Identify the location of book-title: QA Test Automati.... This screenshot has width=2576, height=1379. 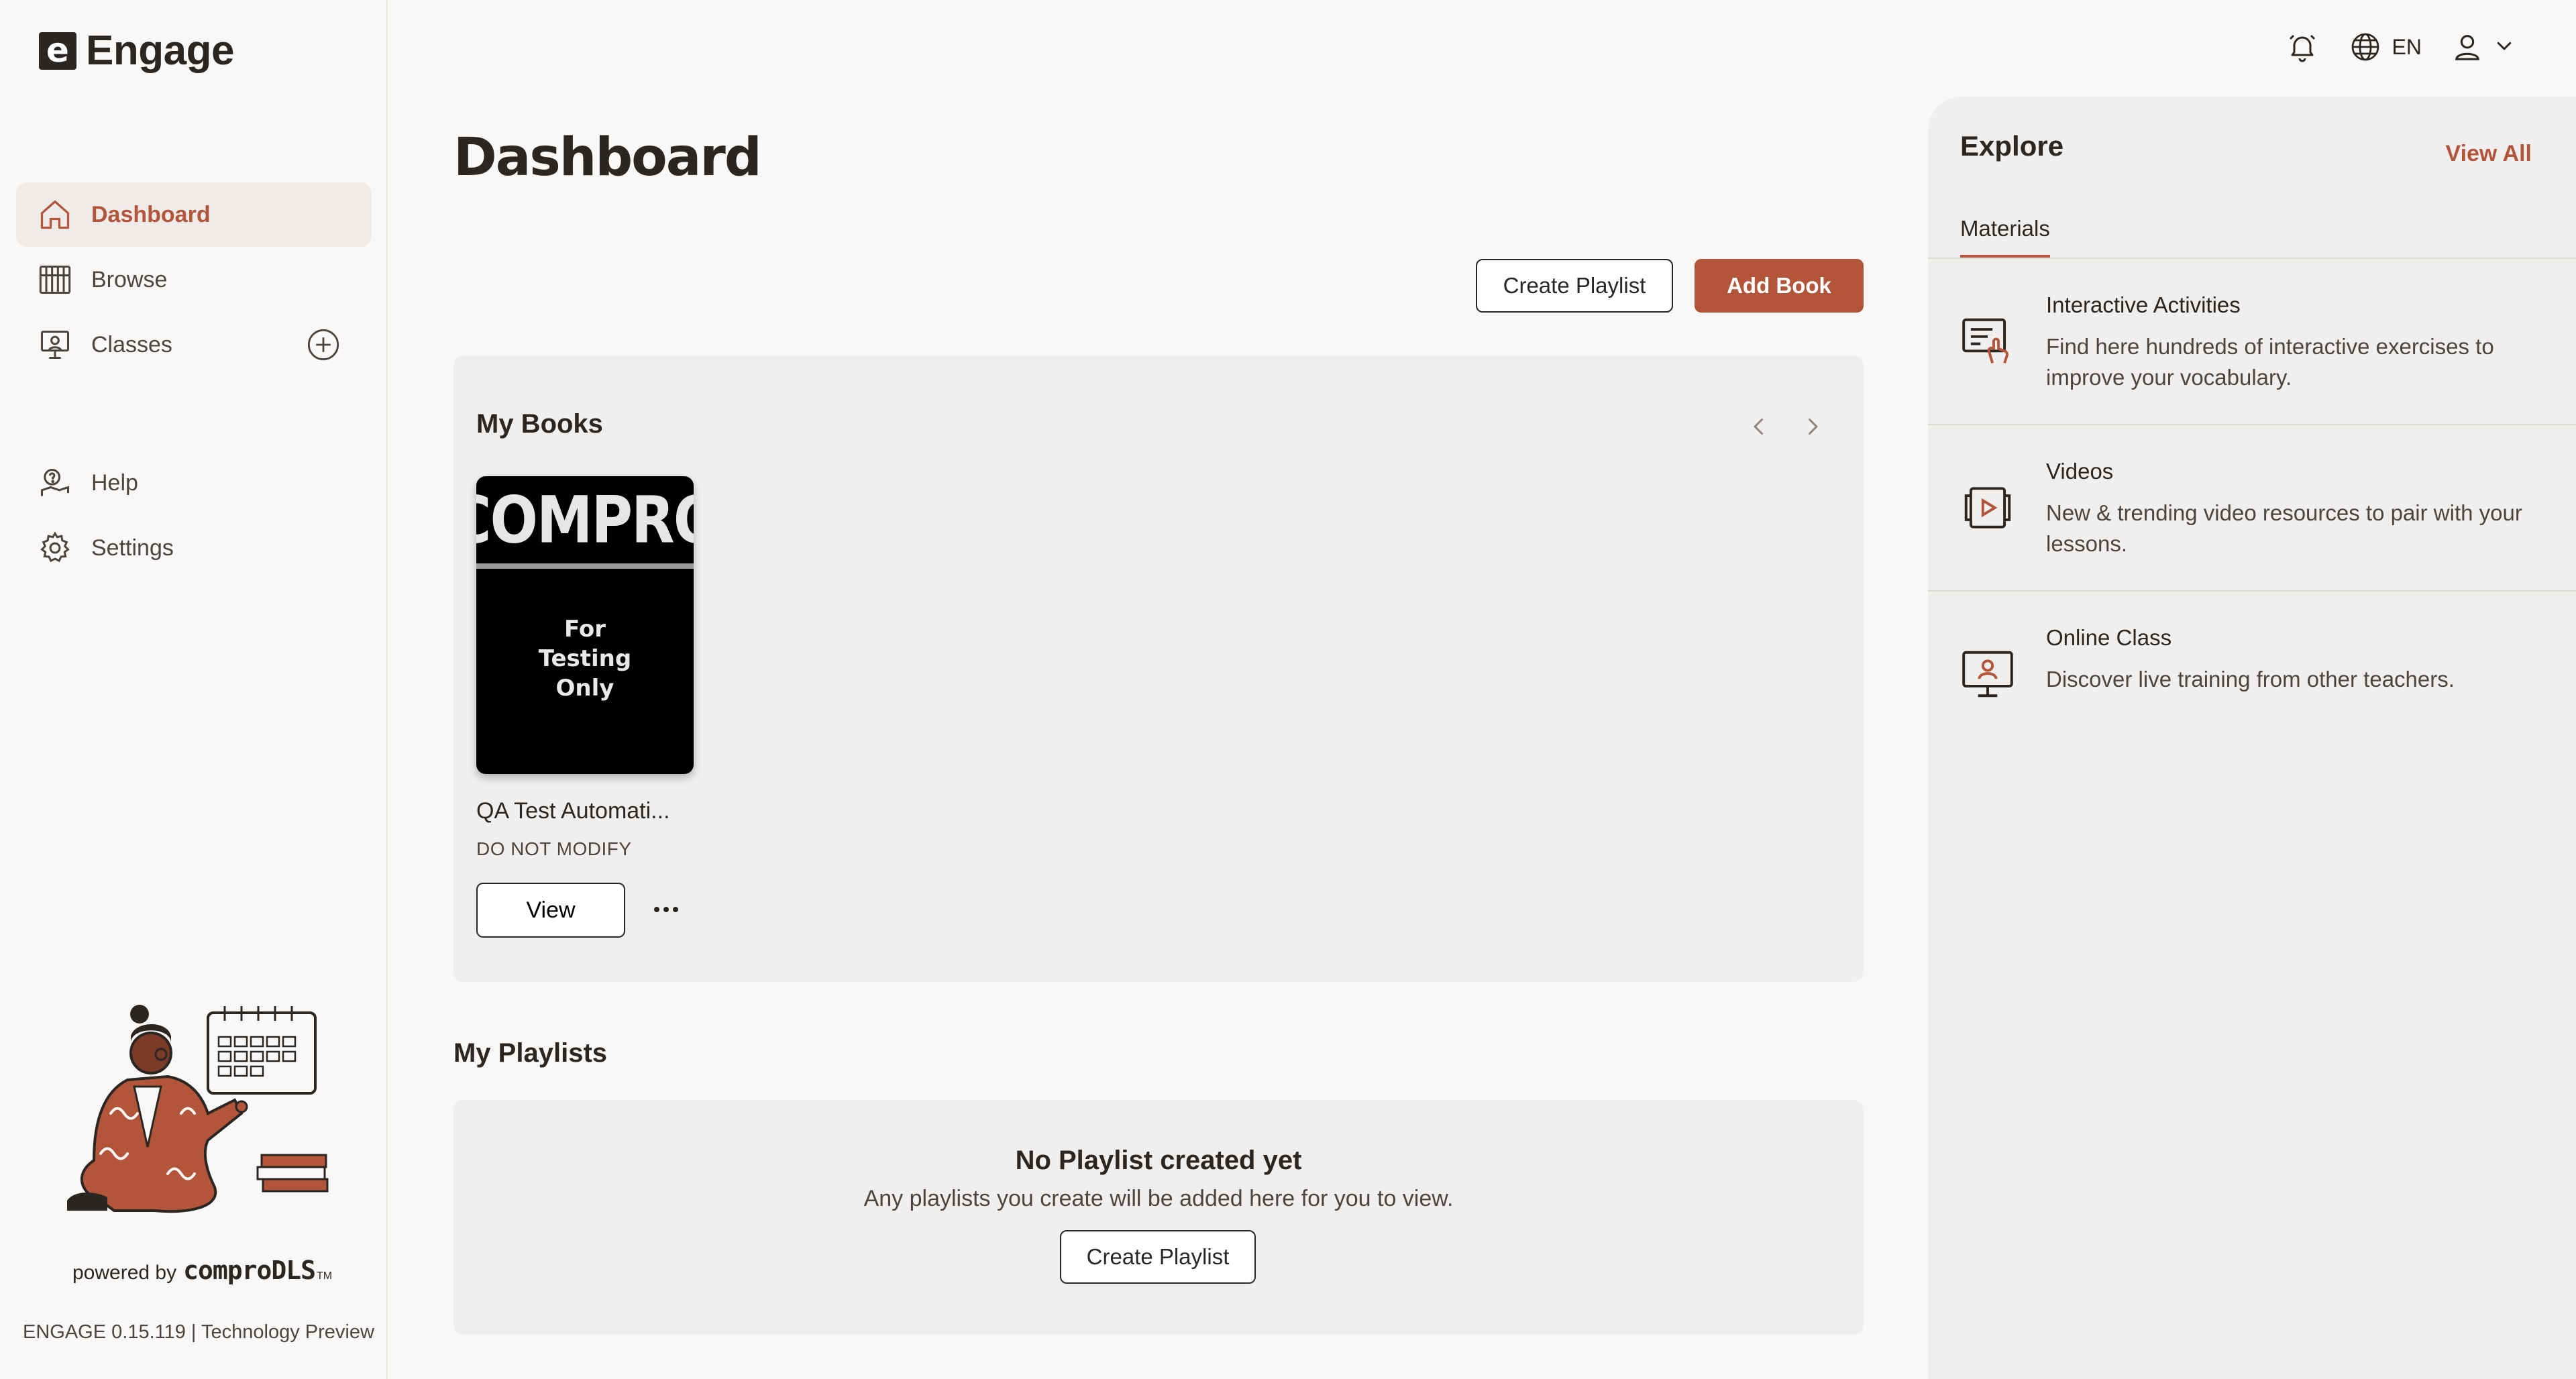
(573, 811).